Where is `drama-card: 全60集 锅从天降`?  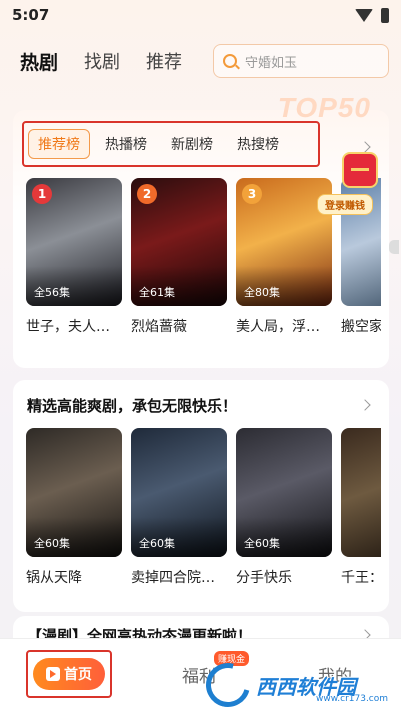
drama-card: 全60集 锅从天降 is located at coordinates (74, 507).